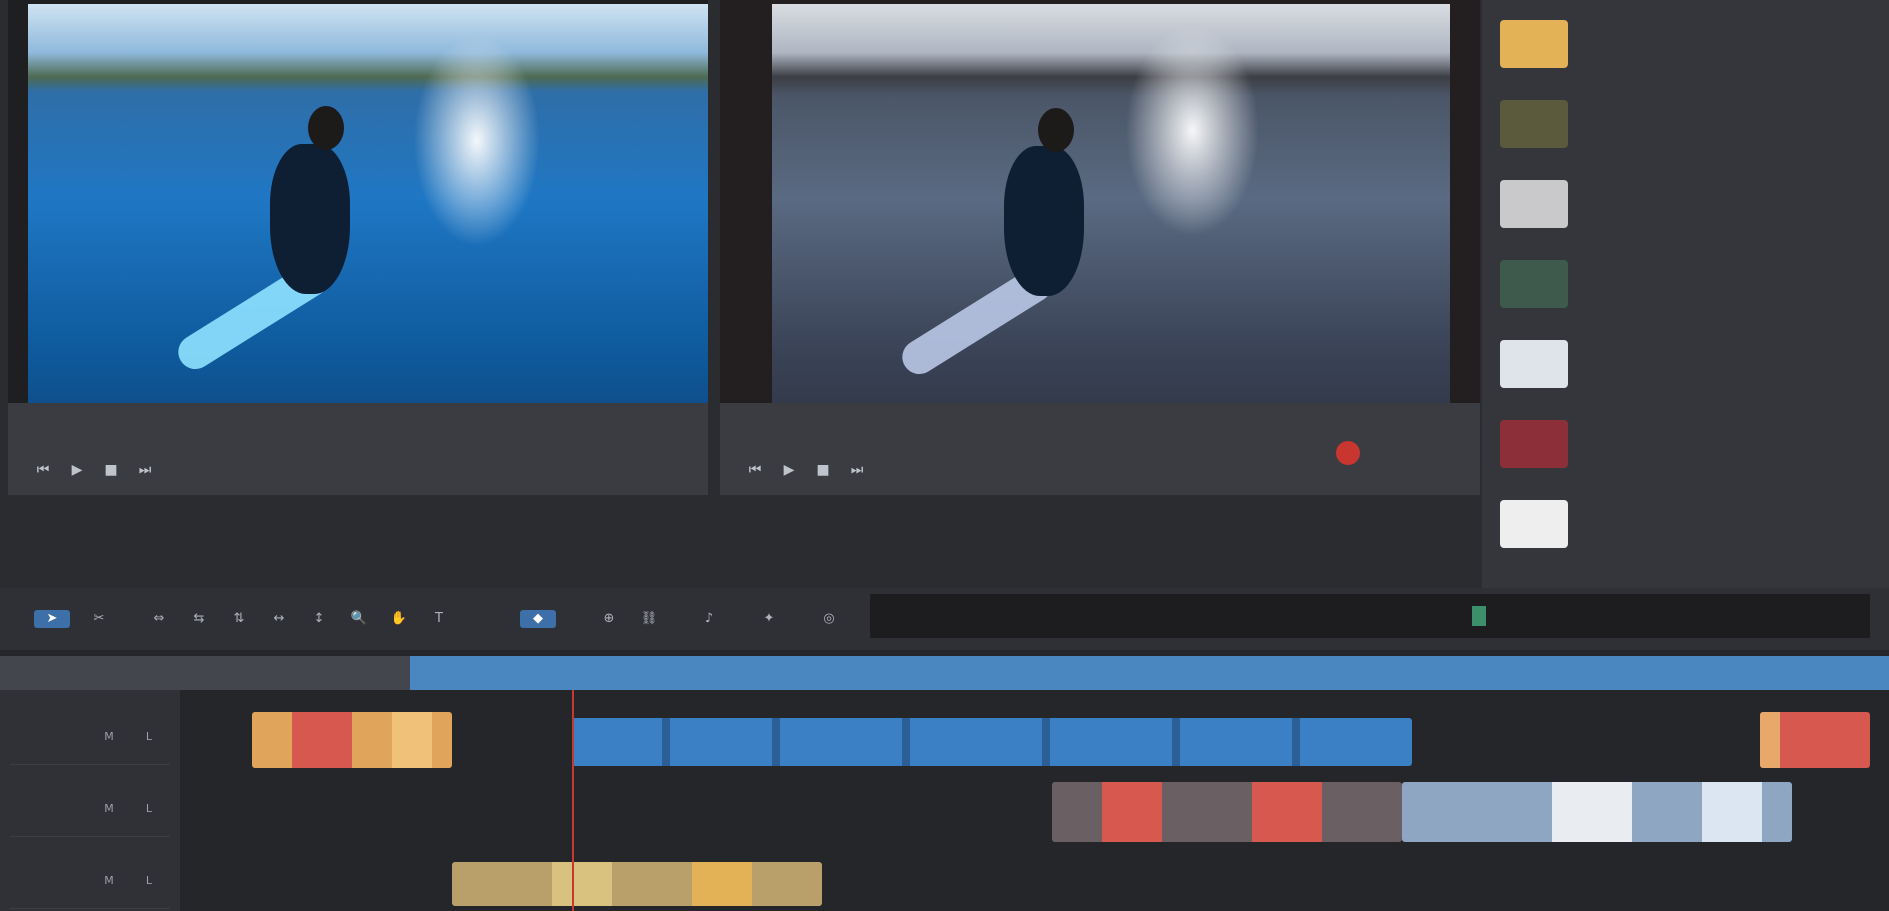 Image resolution: width=1889 pixels, height=911 pixels. What do you see at coordinates (239, 619) in the screenshot?
I see `roll-tool-icon: ⇅` at bounding box center [239, 619].